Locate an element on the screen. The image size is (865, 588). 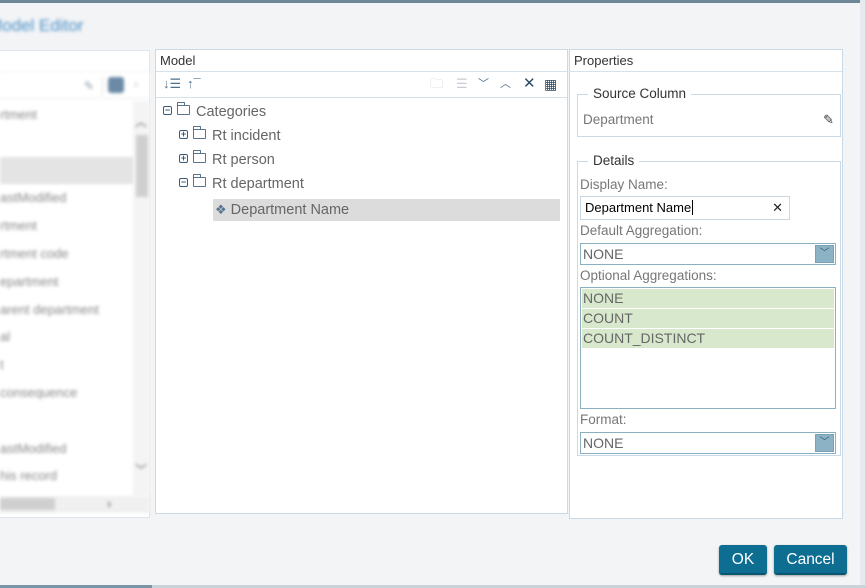
default-aggregation-select: NONE ﹀ is located at coordinates (708, 254).